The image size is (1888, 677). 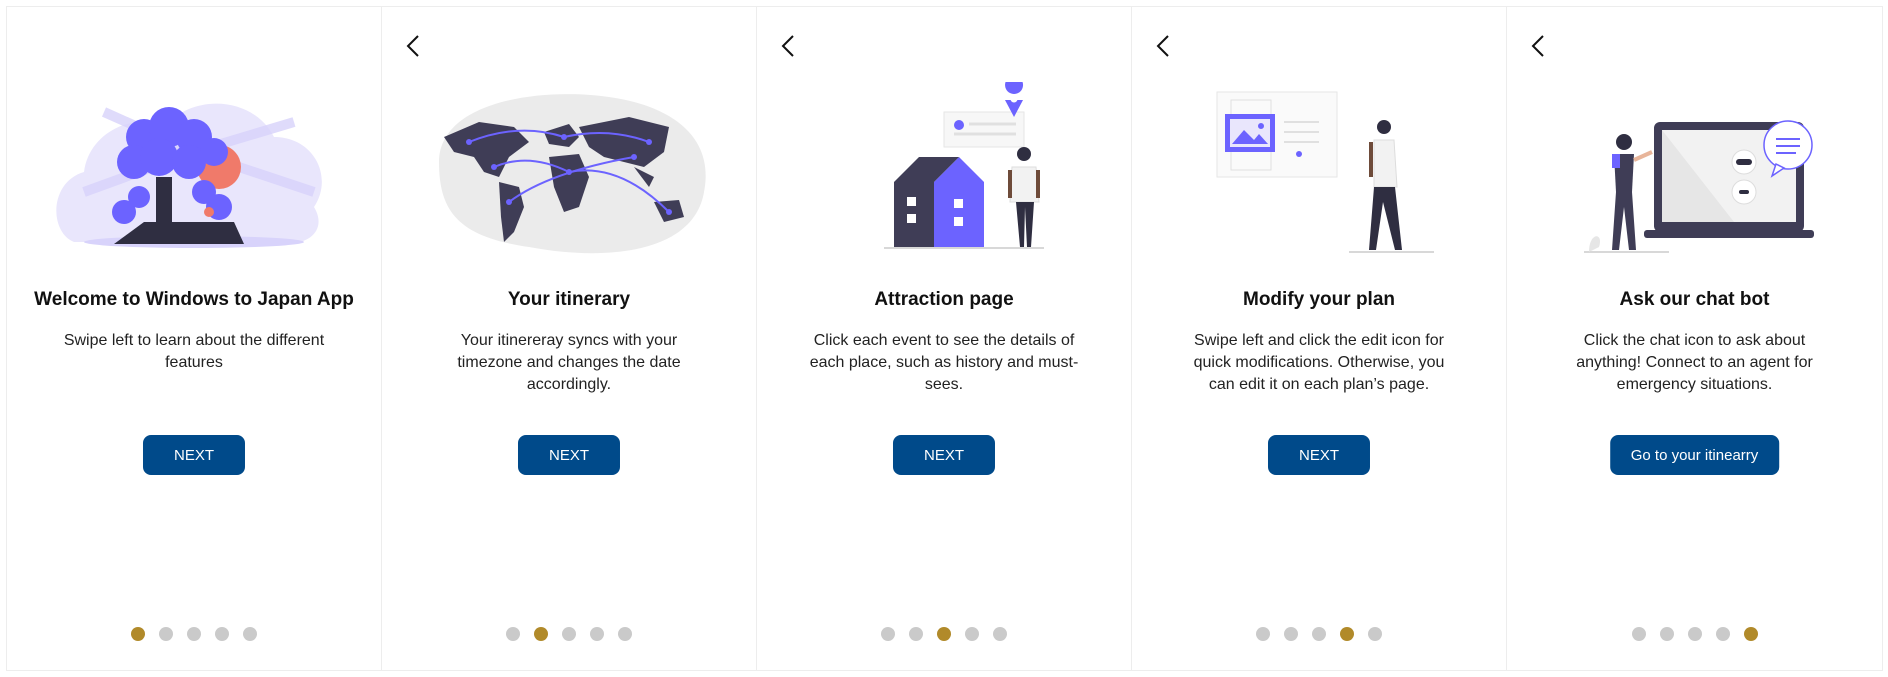 What do you see at coordinates (964, 165) in the screenshot?
I see `house-location-illustration` at bounding box center [964, 165].